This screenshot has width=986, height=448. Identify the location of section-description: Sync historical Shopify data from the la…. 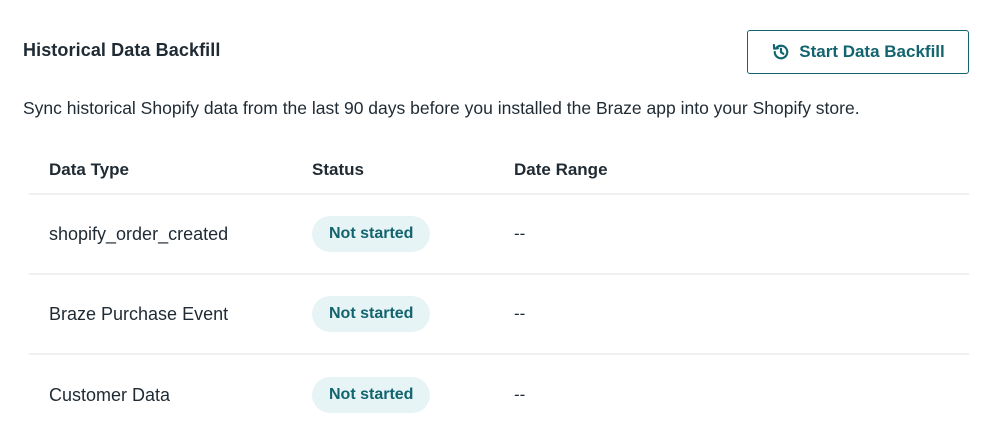
(441, 108).